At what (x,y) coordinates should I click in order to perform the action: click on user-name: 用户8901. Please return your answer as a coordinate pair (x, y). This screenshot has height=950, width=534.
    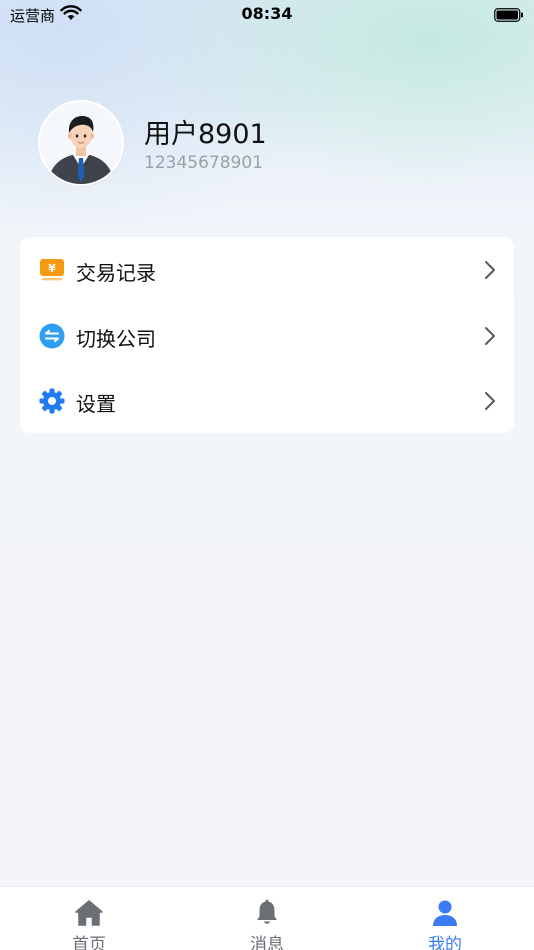
    Looking at the image, I should click on (205, 134).